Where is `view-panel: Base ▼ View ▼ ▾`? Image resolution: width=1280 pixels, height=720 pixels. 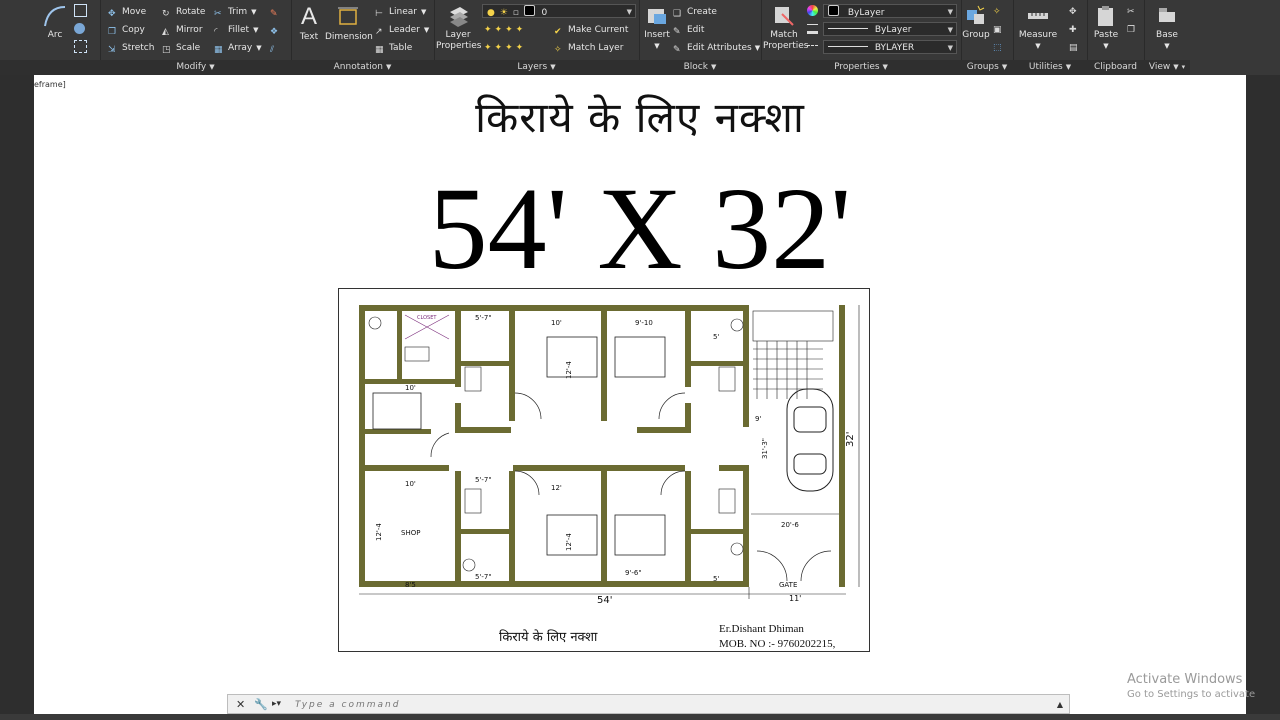 view-panel: Base ▼ View ▼ ▾ is located at coordinates (1167, 37).